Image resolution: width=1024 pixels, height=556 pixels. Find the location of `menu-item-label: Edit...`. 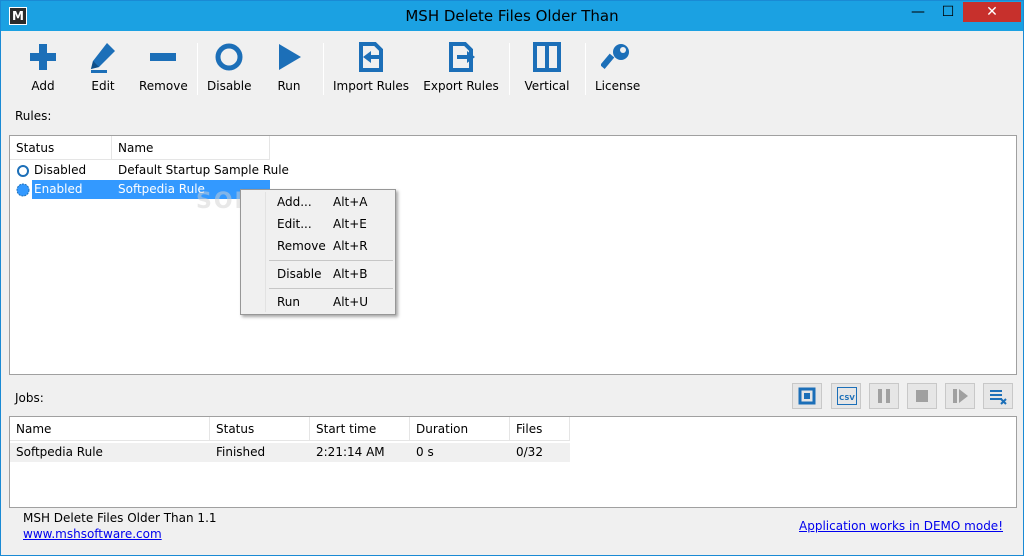

menu-item-label: Edit... is located at coordinates (294, 224).